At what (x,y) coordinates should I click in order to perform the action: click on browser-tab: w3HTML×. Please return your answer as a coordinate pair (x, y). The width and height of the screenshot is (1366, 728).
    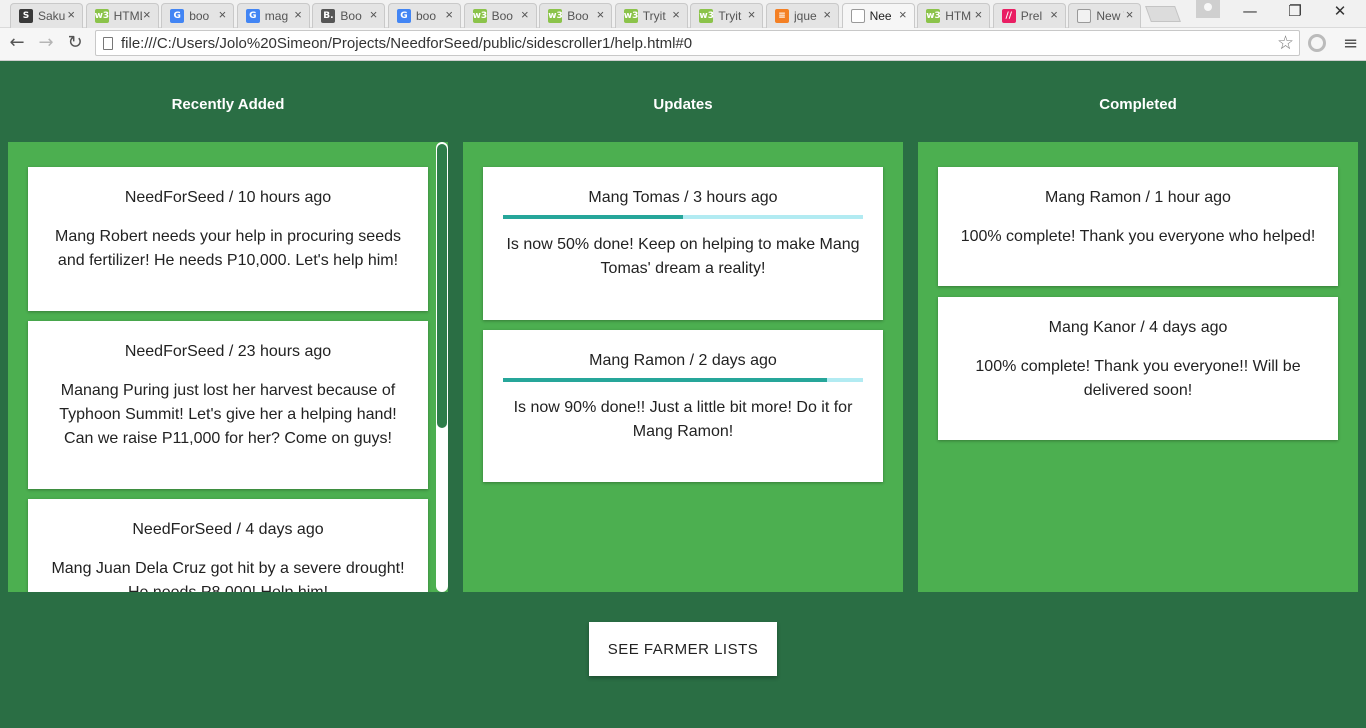
    Looking at the image, I should click on (122, 15).